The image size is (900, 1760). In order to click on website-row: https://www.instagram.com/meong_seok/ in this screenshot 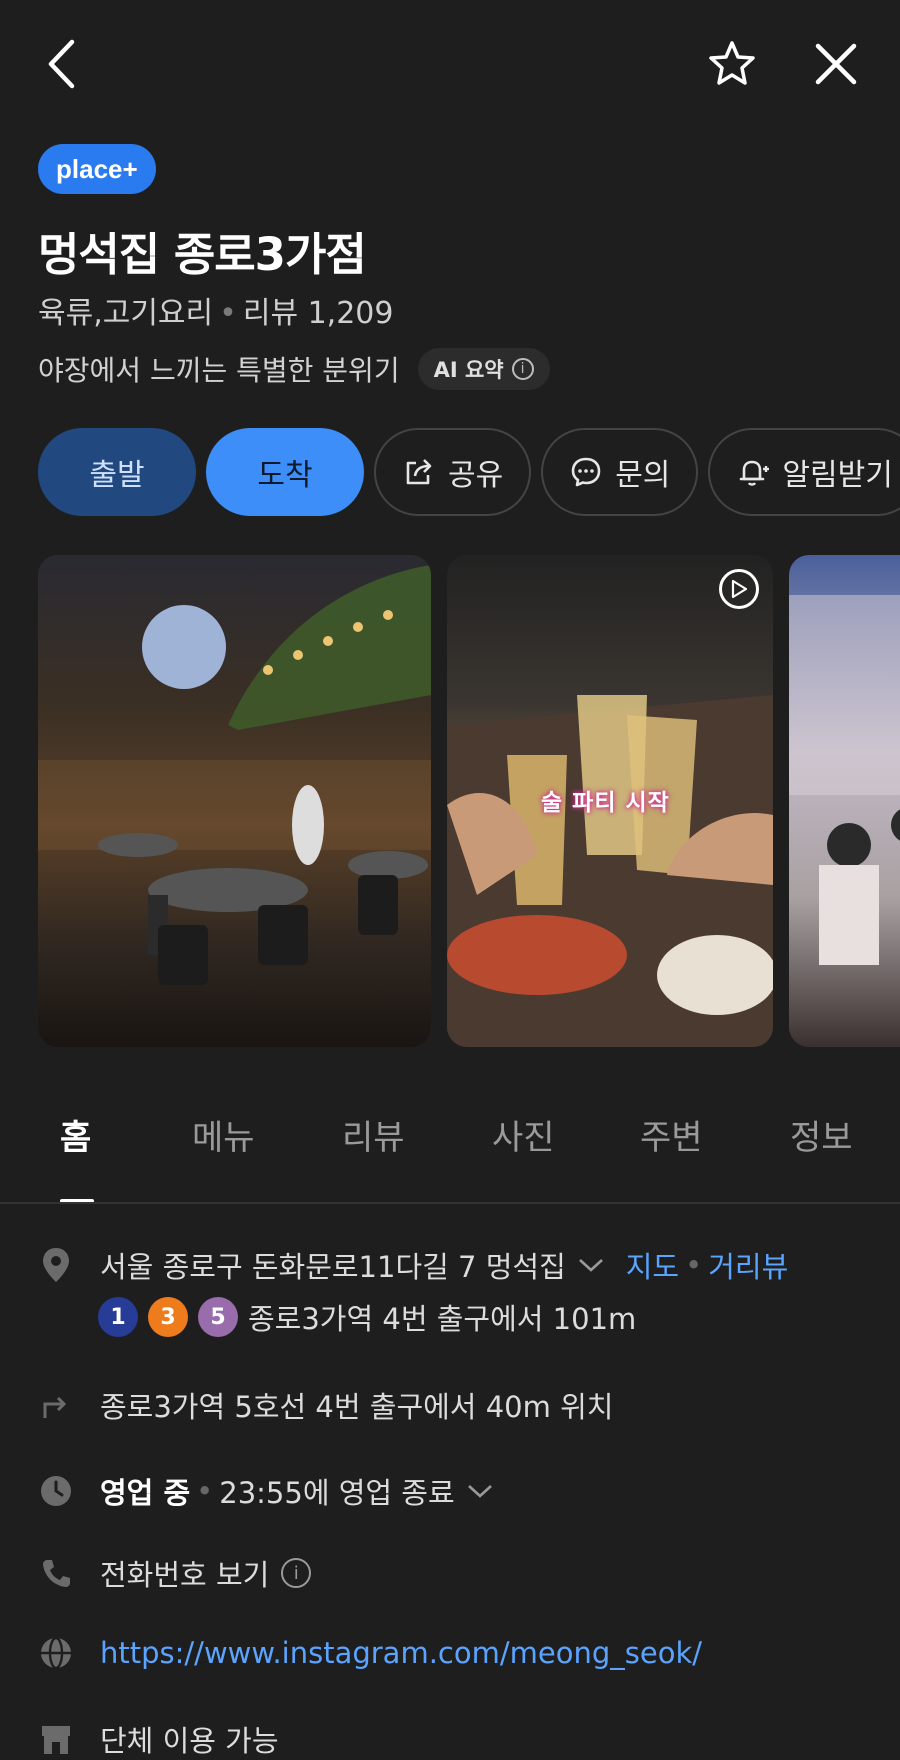, I will do `click(370, 1653)`.